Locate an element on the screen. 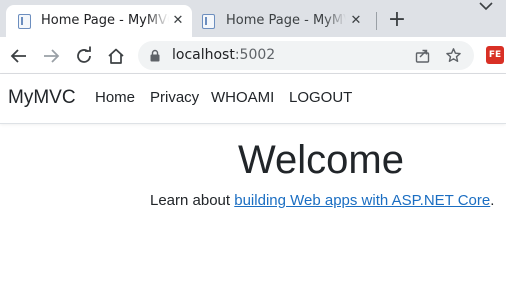  plus-icon: + is located at coordinates (397, 20).